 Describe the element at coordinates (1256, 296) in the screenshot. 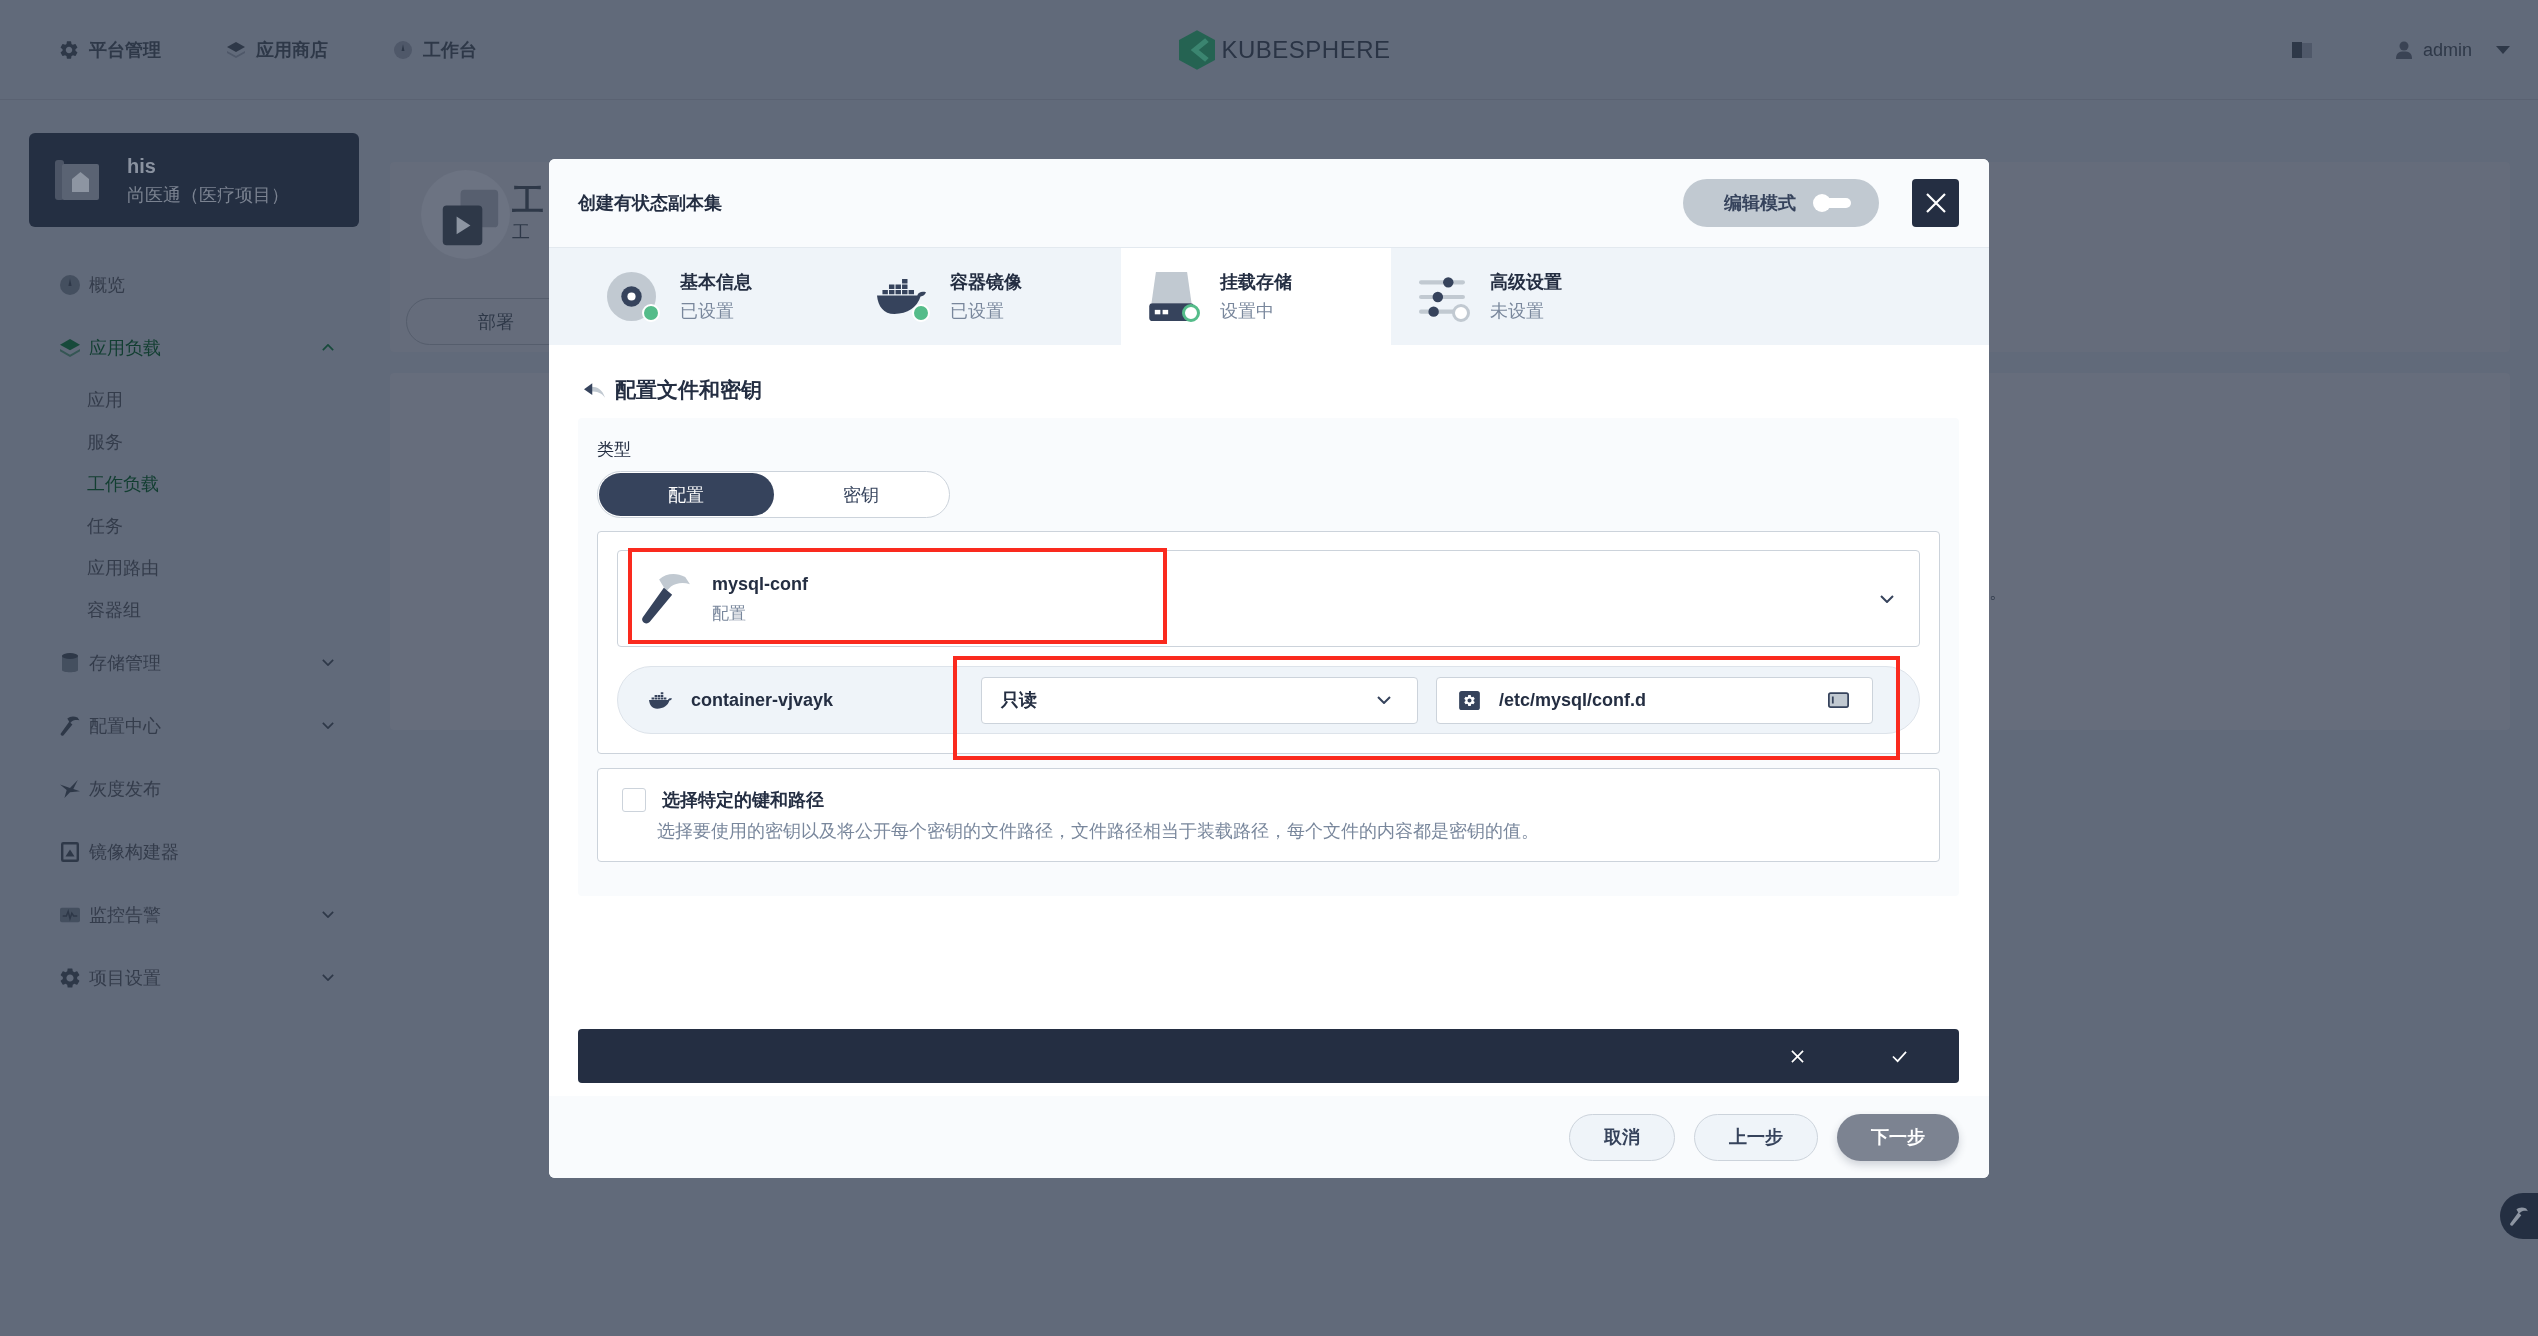

I see `wizard-step: 挂载存储 设置中` at that location.